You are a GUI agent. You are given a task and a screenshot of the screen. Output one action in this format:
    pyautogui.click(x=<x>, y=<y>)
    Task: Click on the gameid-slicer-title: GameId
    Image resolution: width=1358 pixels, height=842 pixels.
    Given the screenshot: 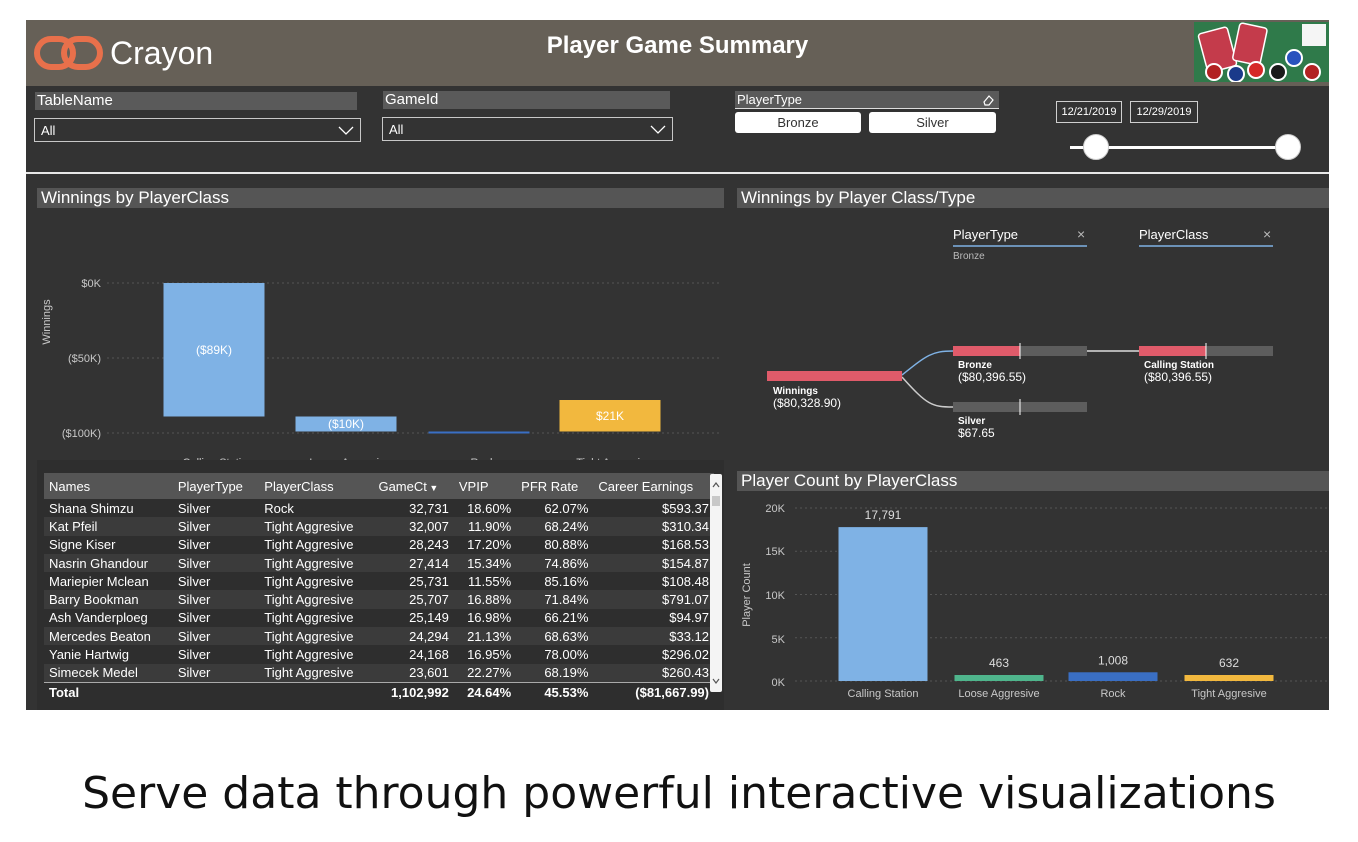 What is the action you would take?
    pyautogui.click(x=526, y=100)
    